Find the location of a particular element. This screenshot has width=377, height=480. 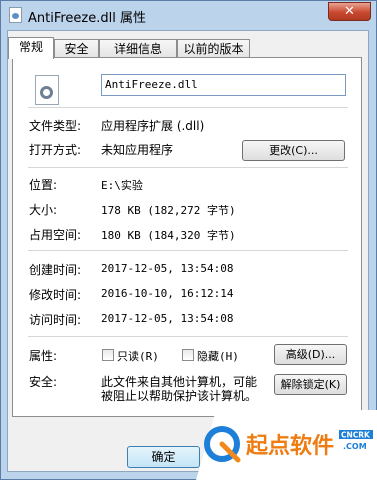

location-value: E:\实验 is located at coordinates (122, 185).